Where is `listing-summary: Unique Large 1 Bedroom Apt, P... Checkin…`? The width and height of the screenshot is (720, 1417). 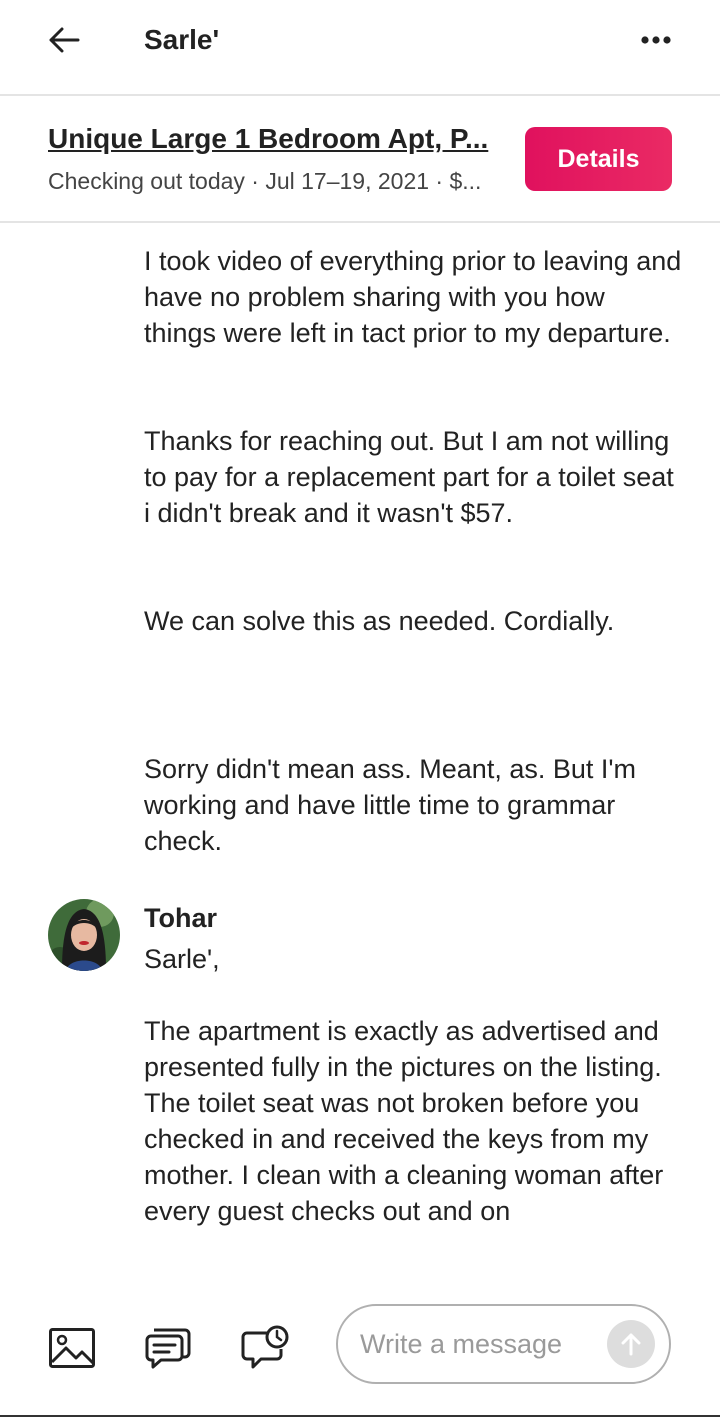 listing-summary: Unique Large 1 Bedroom Apt, P... Checkin… is located at coordinates (360, 159).